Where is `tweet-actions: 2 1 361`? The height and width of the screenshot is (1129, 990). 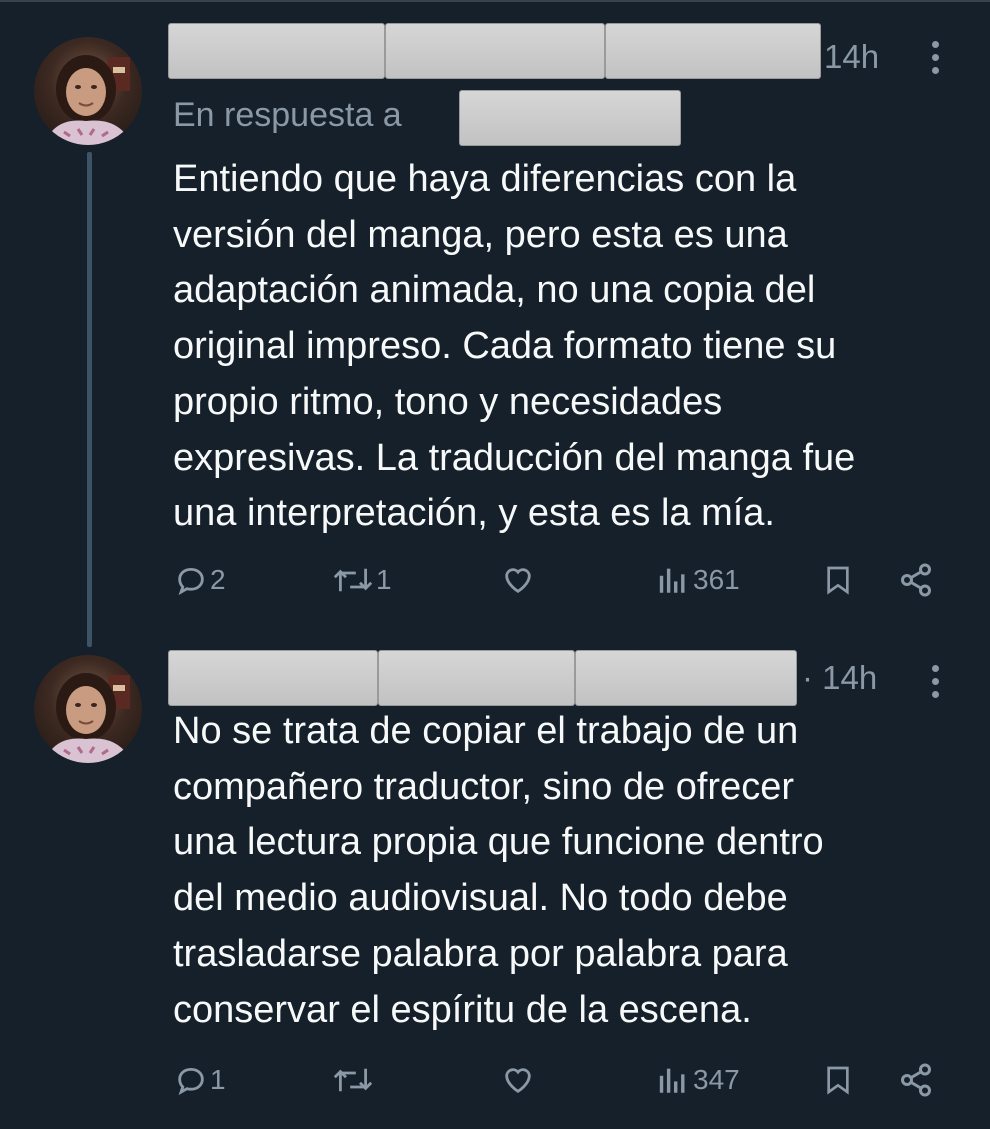
tweet-actions: 2 1 361 is located at coordinates (495, 580).